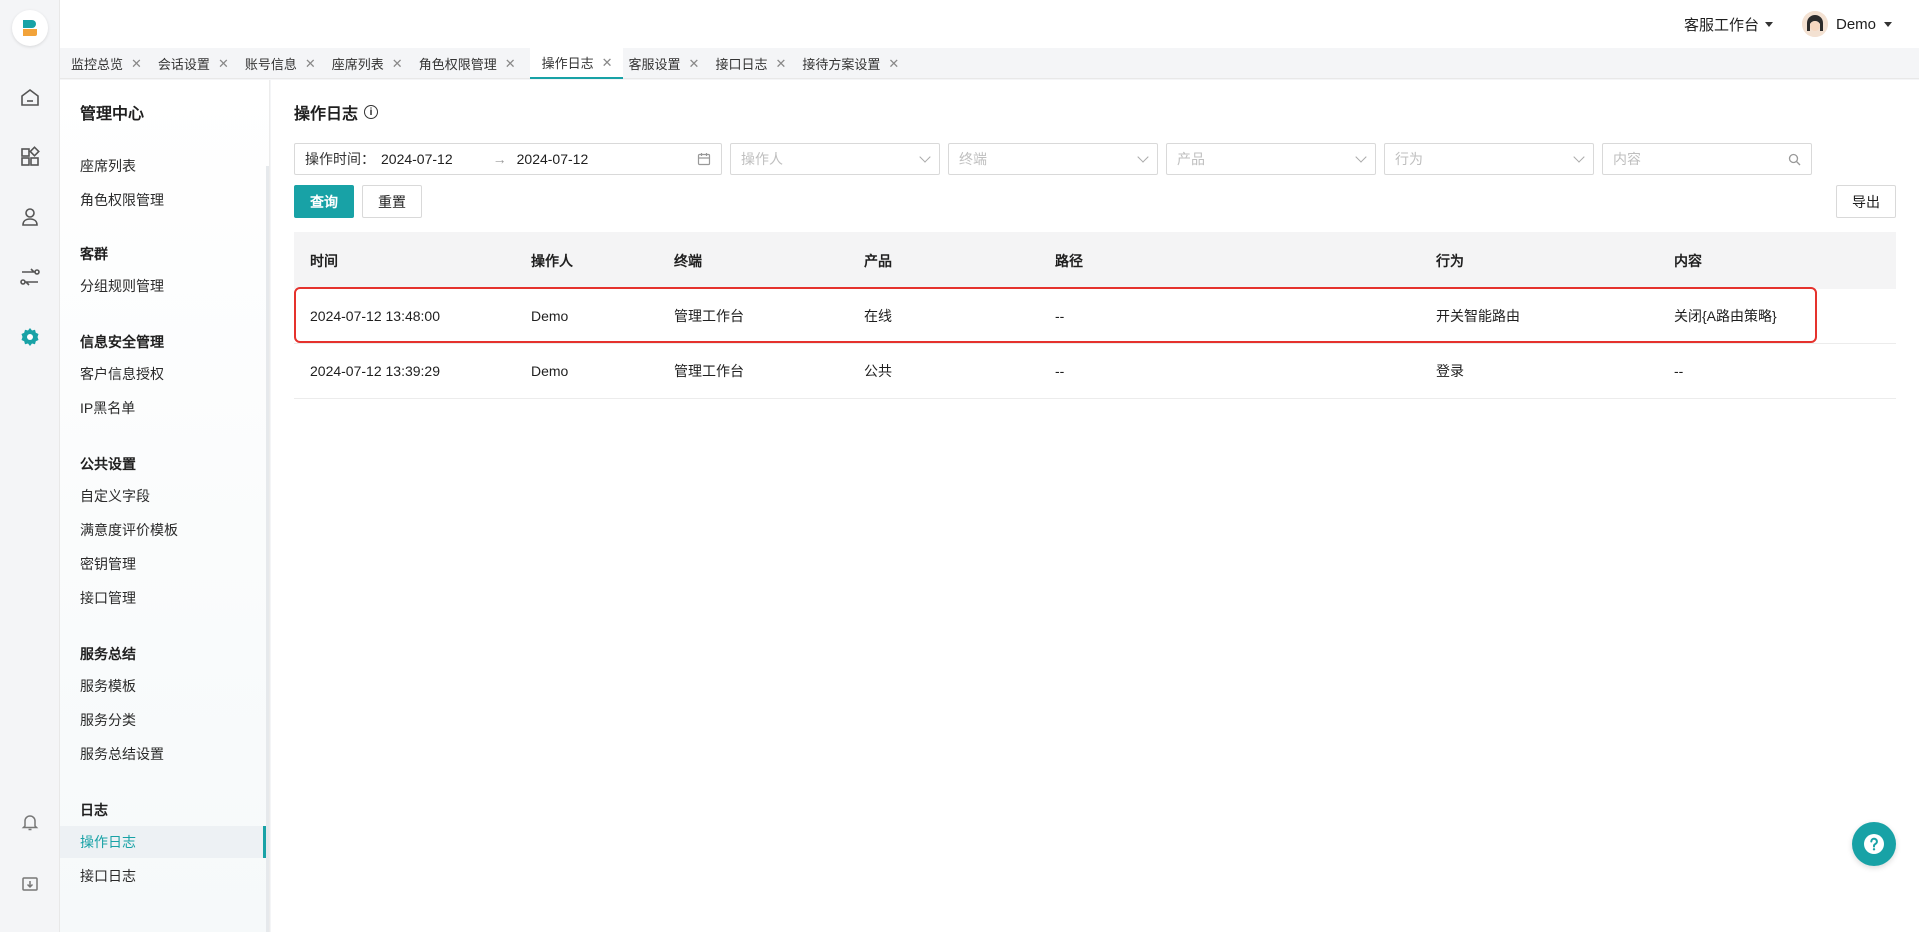 Image resolution: width=1919 pixels, height=932 pixels. I want to click on sidebar-item-label: 客户信息授权, so click(122, 374).